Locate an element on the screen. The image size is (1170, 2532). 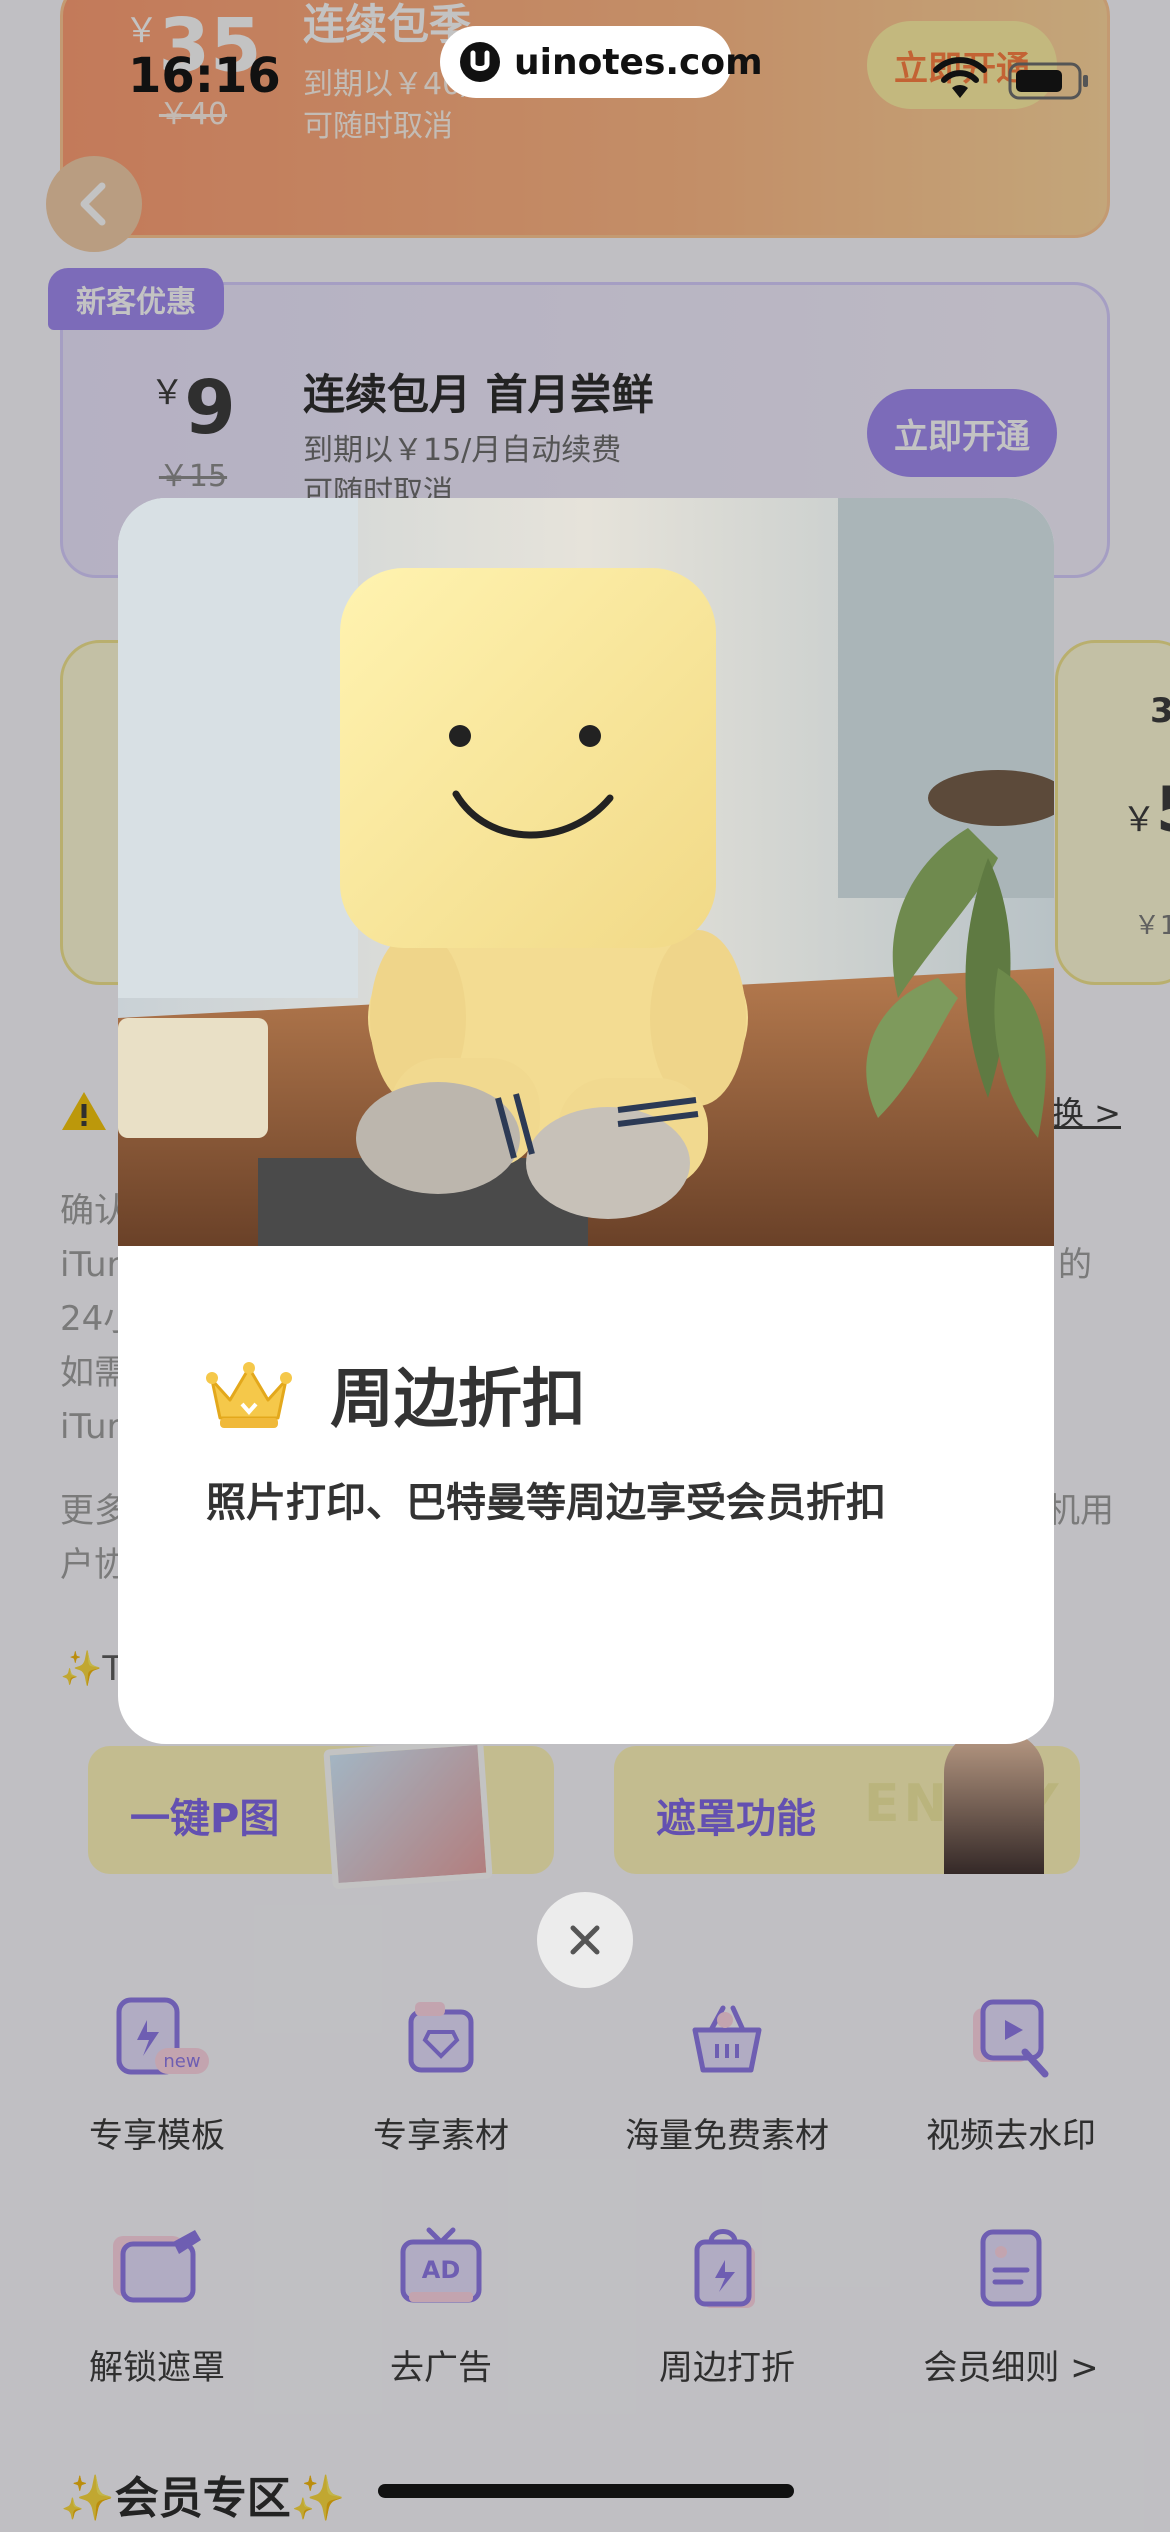
close-modal-button is located at coordinates (585, 1940).